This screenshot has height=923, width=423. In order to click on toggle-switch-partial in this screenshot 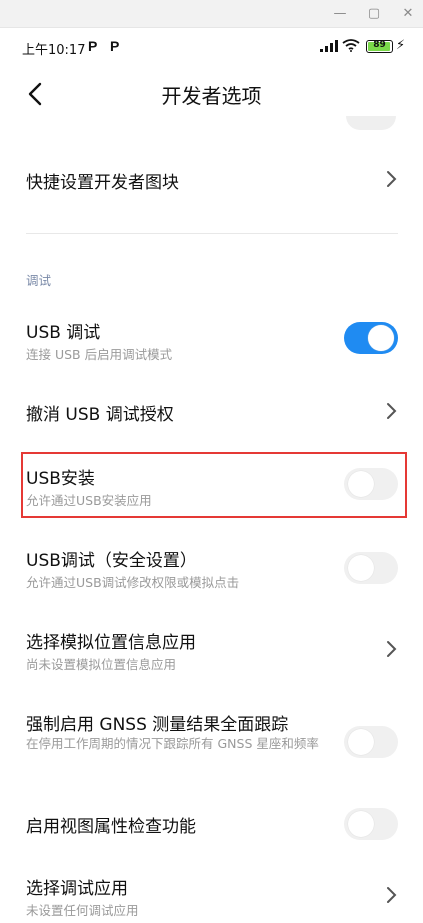, I will do `click(371, 123)`.